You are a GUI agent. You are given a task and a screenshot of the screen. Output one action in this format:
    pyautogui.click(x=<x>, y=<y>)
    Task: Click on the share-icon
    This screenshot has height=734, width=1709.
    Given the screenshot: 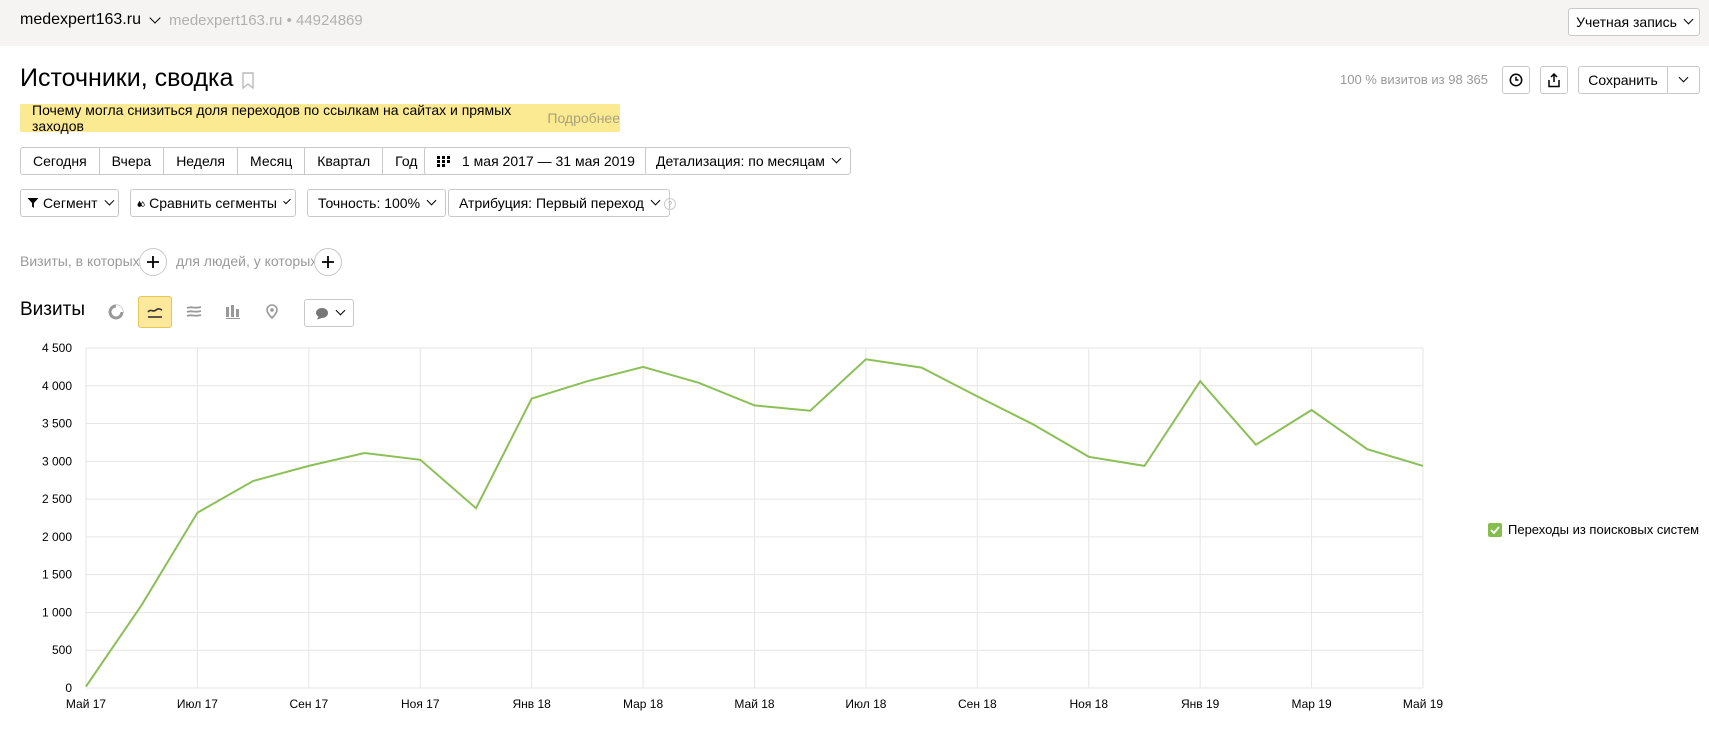 What is the action you would take?
    pyautogui.click(x=1554, y=79)
    